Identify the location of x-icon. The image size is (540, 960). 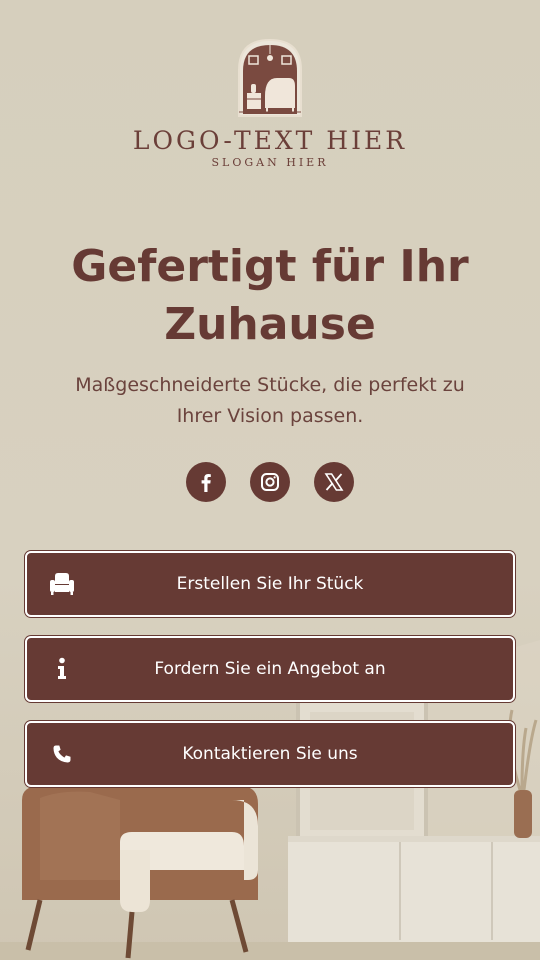
(334, 482).